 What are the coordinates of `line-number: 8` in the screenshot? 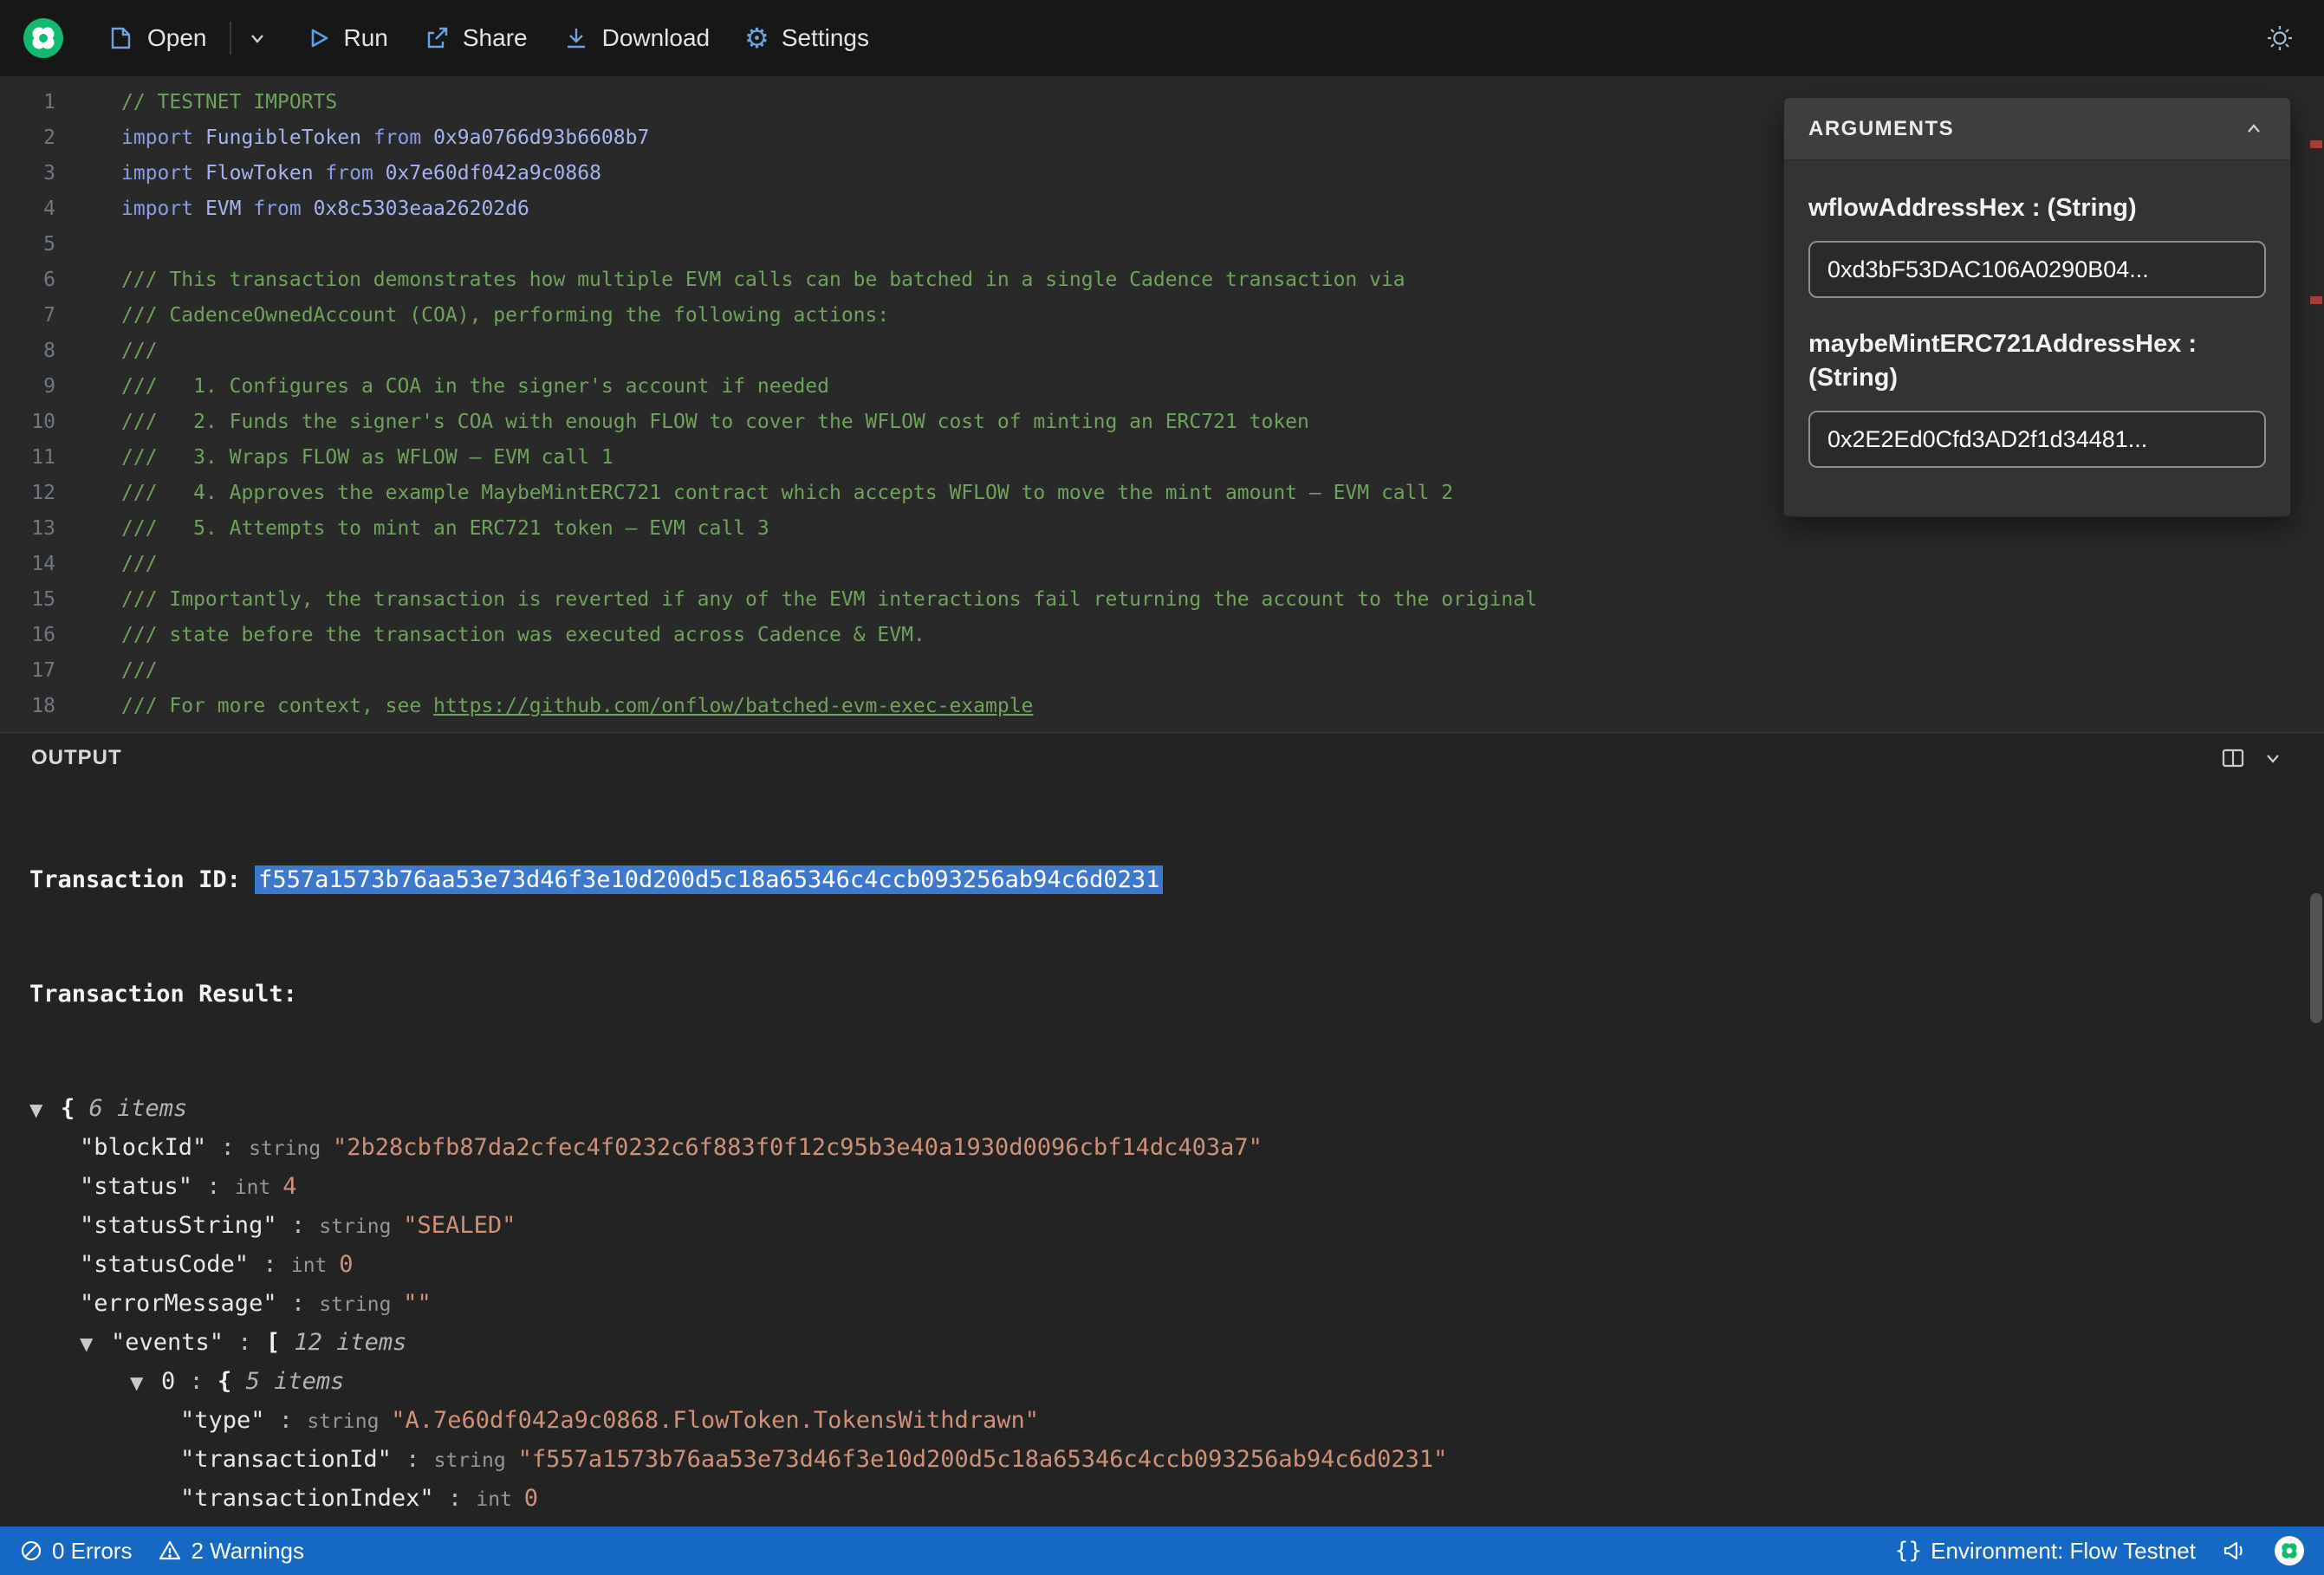 It's located at (49, 351).